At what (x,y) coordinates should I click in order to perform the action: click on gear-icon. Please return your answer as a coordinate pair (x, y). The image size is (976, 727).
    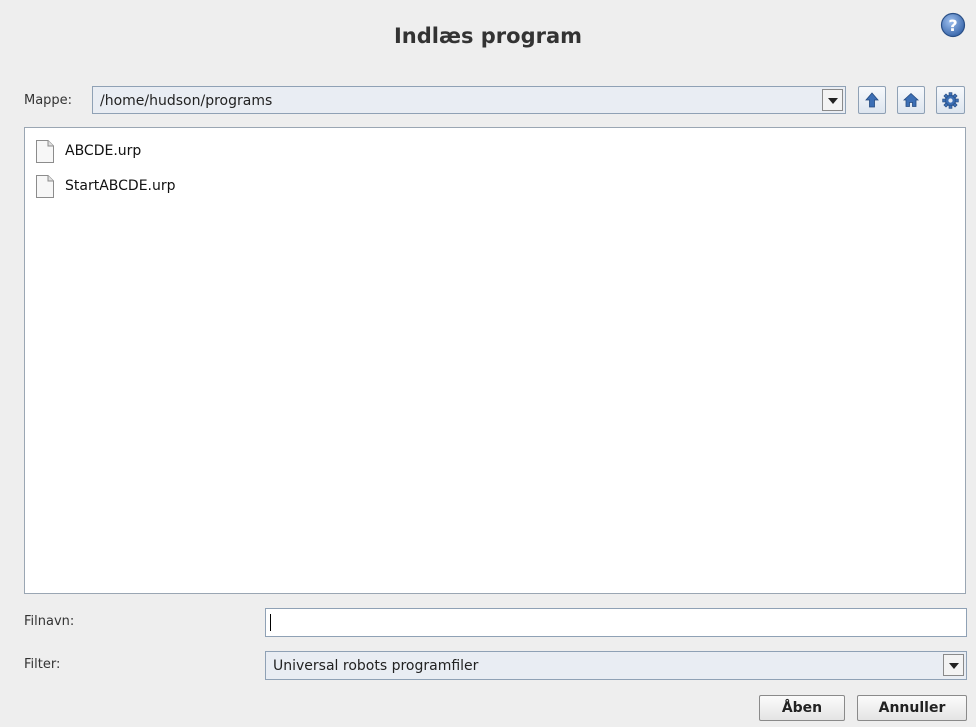
    Looking at the image, I should click on (950, 100).